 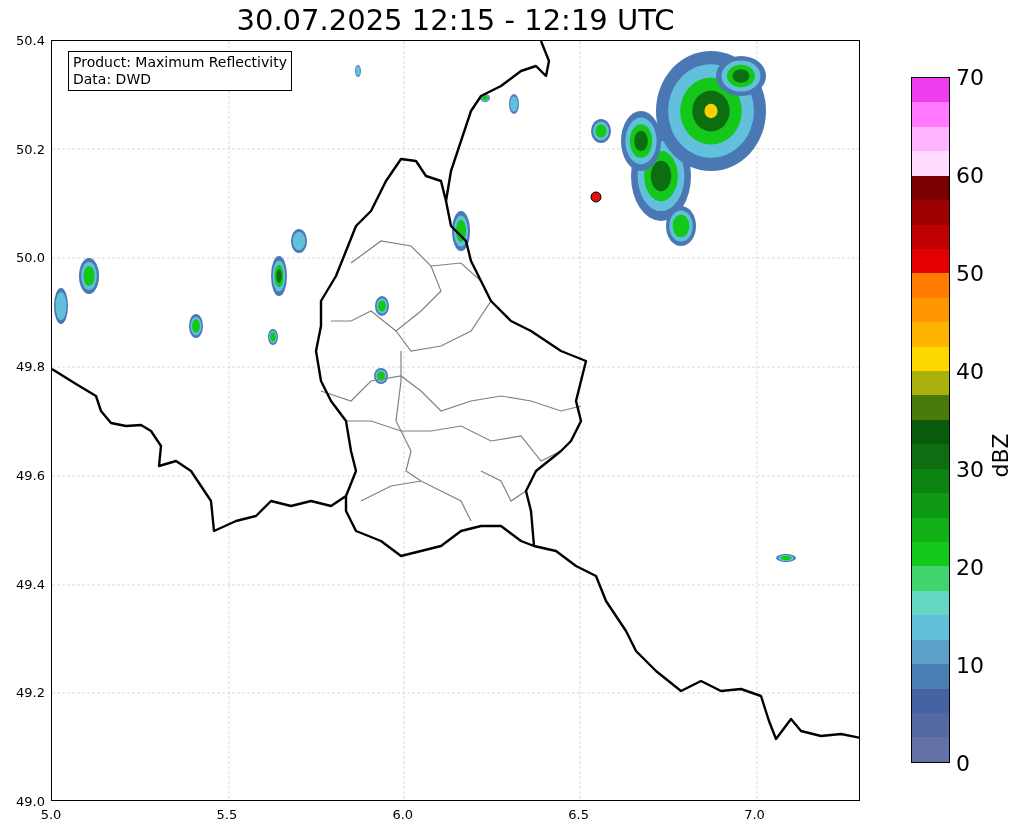 What do you see at coordinates (970, 77) in the screenshot?
I see `colorbar-tick-label: 70` at bounding box center [970, 77].